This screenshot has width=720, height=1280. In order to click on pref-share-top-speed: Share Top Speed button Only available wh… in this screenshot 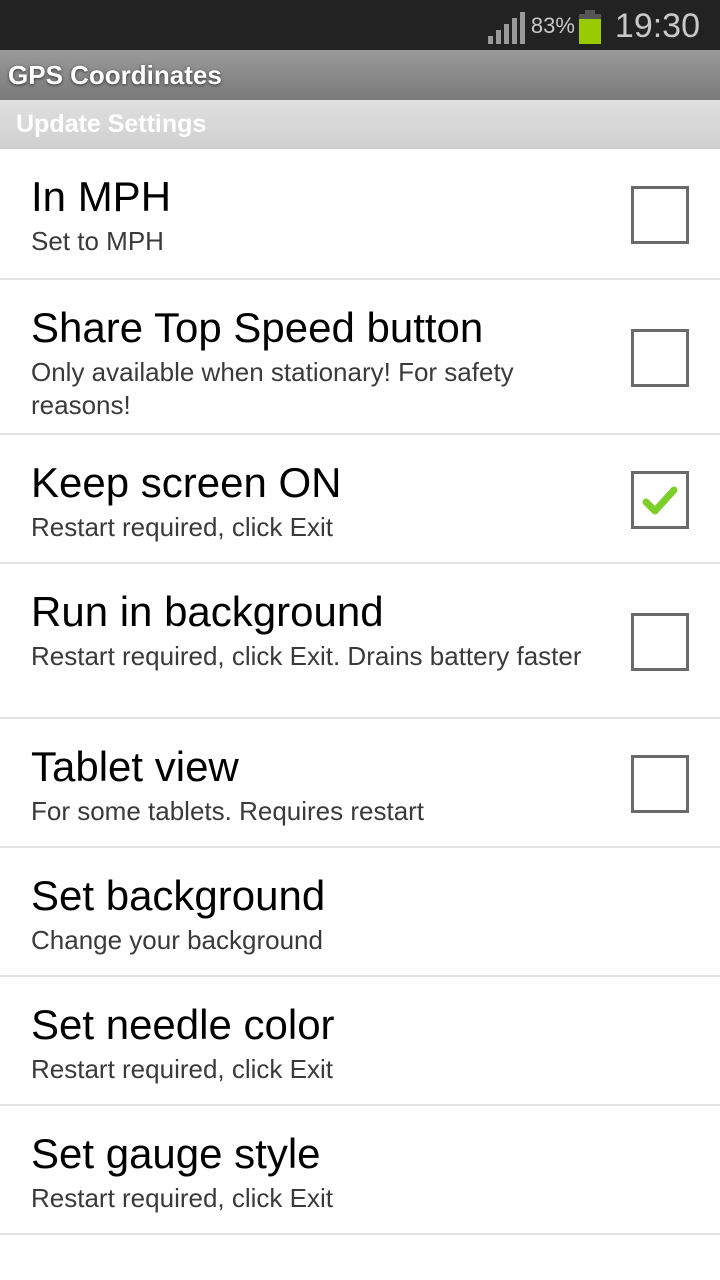, I will do `click(360, 357)`.